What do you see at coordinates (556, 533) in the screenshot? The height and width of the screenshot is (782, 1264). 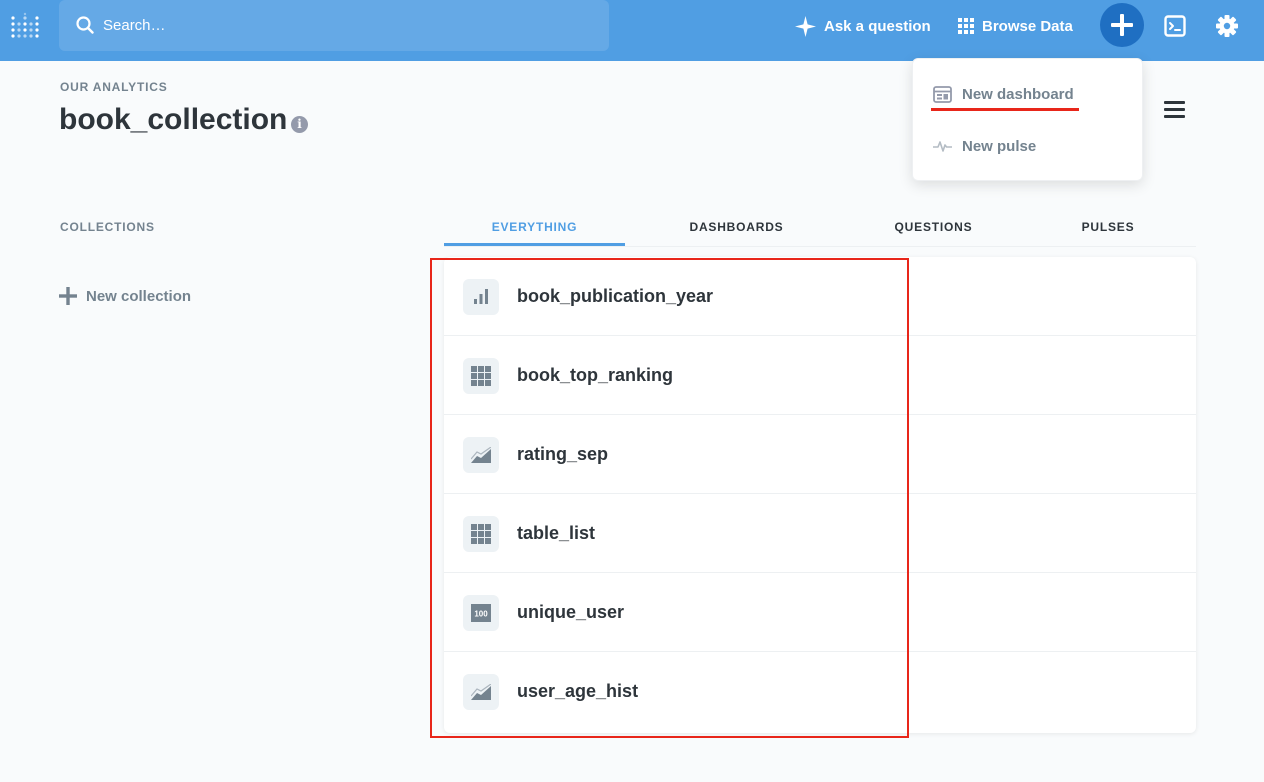 I see `item-name: table_list` at bounding box center [556, 533].